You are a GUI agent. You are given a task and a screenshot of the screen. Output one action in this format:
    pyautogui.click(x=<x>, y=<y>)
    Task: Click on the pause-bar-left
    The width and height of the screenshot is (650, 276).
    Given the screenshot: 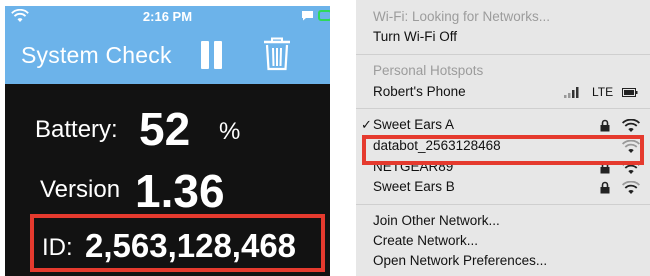 What is the action you would take?
    pyautogui.click(x=205, y=55)
    